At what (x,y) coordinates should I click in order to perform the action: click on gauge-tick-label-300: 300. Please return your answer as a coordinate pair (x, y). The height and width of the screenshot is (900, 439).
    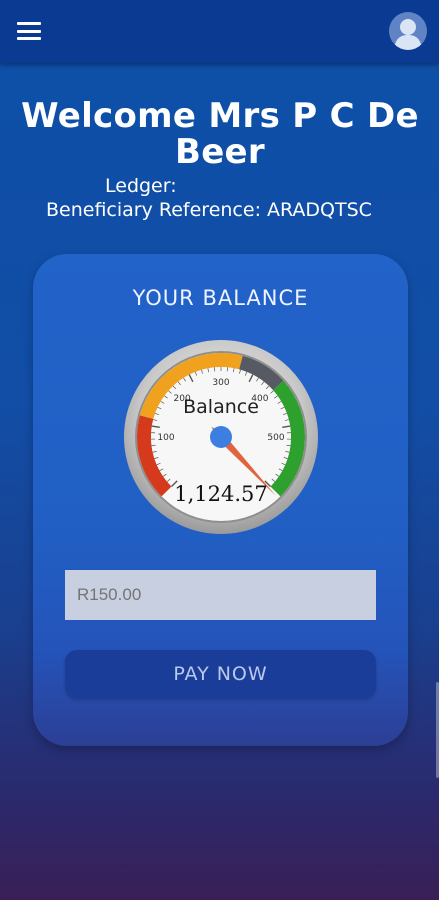
    Looking at the image, I should click on (220, 383).